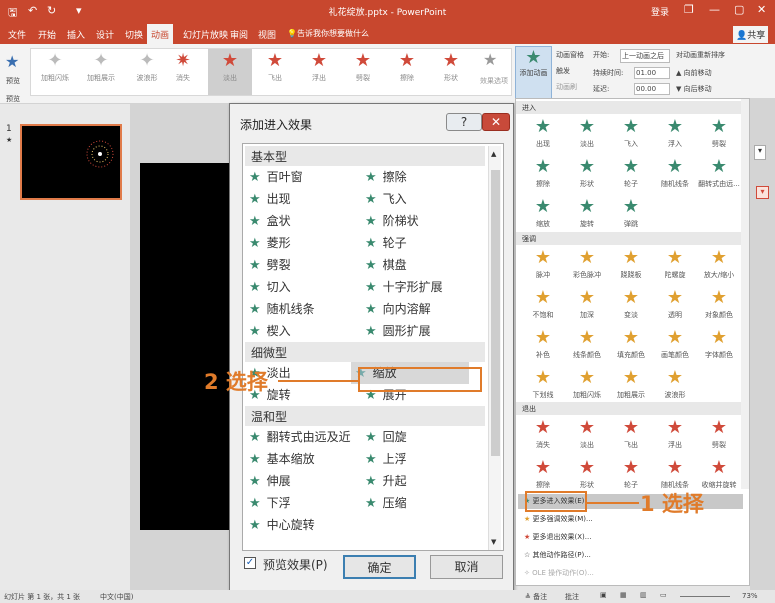 This screenshot has width=775, height=603. What do you see at coordinates (13, 81) in the screenshot?
I see `preview-button: 预览` at bounding box center [13, 81].